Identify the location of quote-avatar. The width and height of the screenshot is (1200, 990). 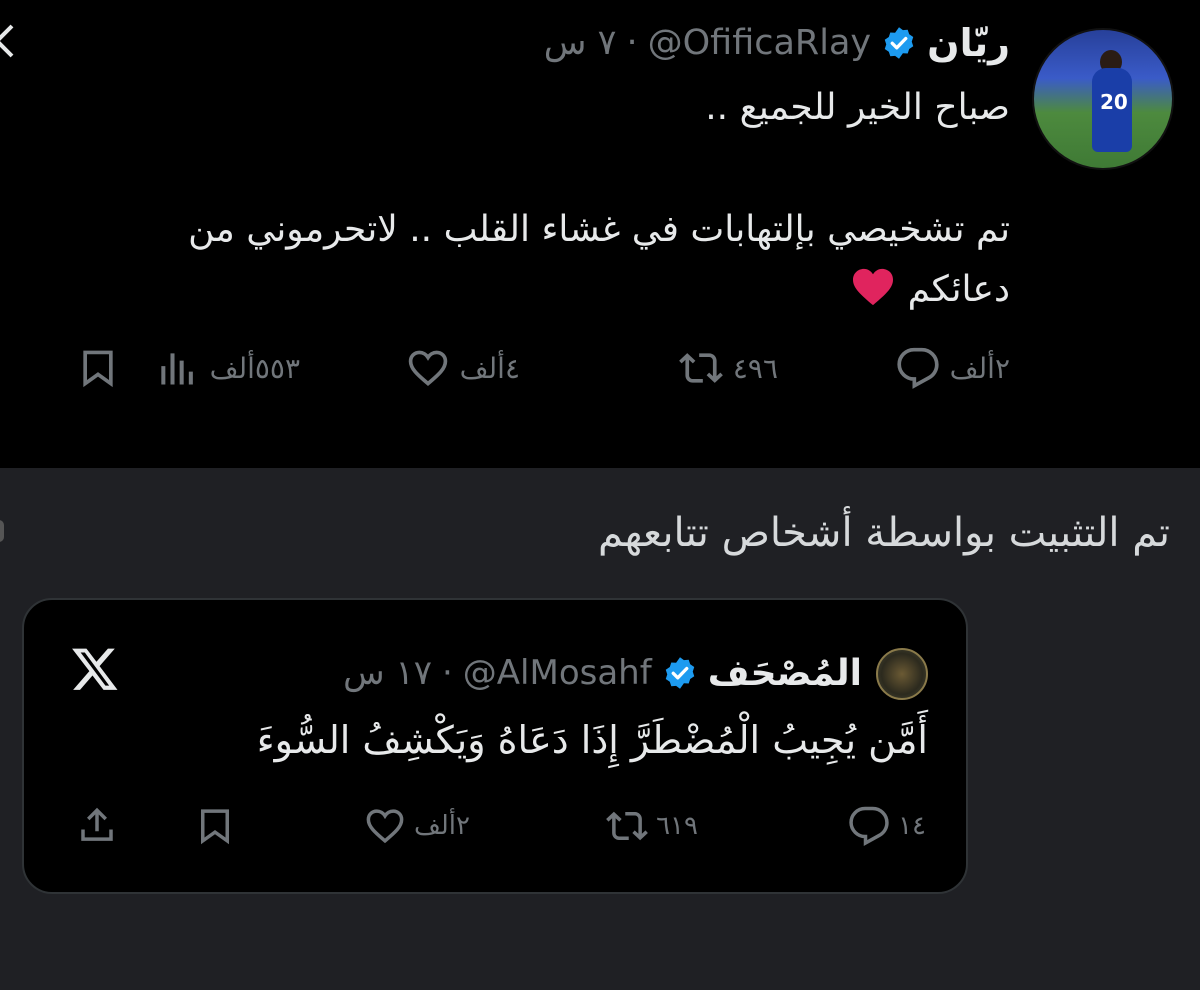
(902, 674).